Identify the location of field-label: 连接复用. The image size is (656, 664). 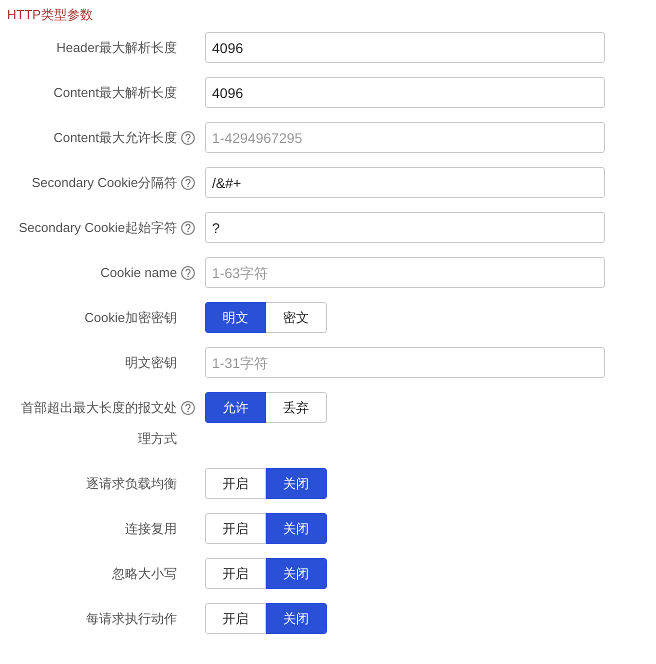
(151, 529).